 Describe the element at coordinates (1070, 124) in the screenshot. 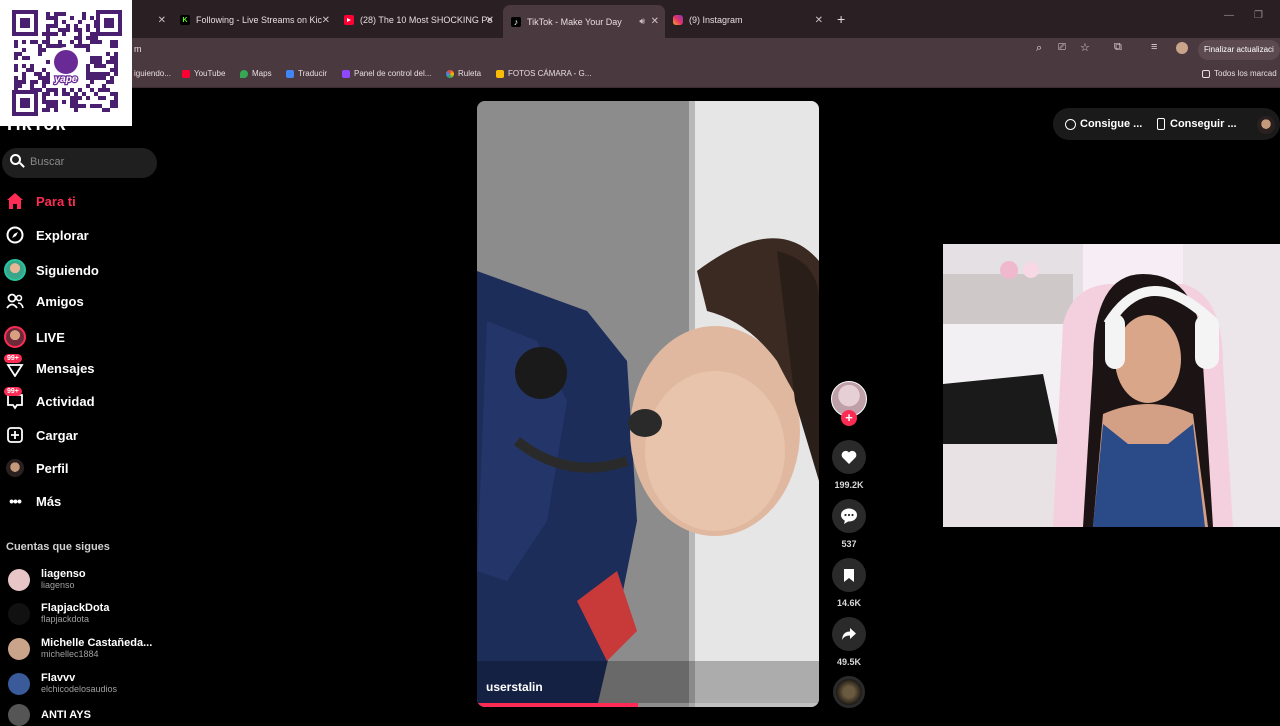

I see `coin-icon` at that location.